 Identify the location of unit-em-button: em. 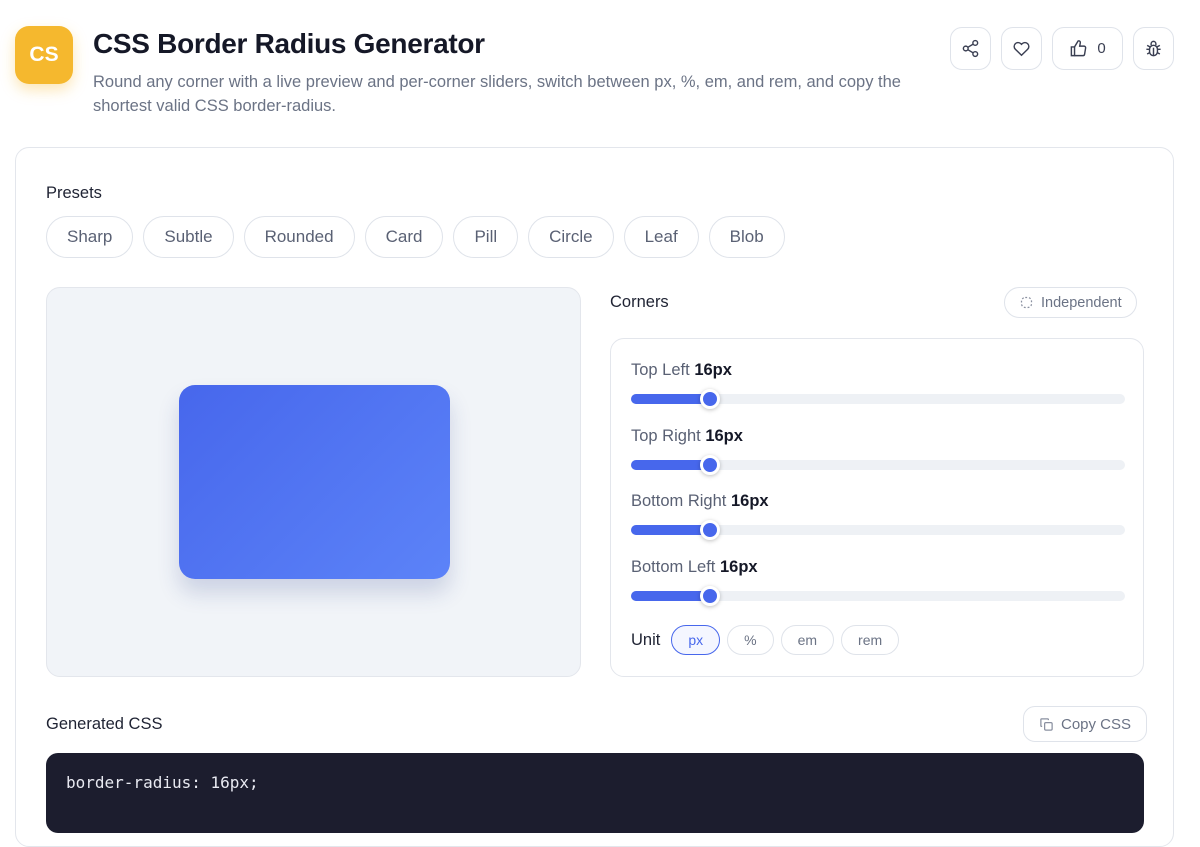
(807, 640).